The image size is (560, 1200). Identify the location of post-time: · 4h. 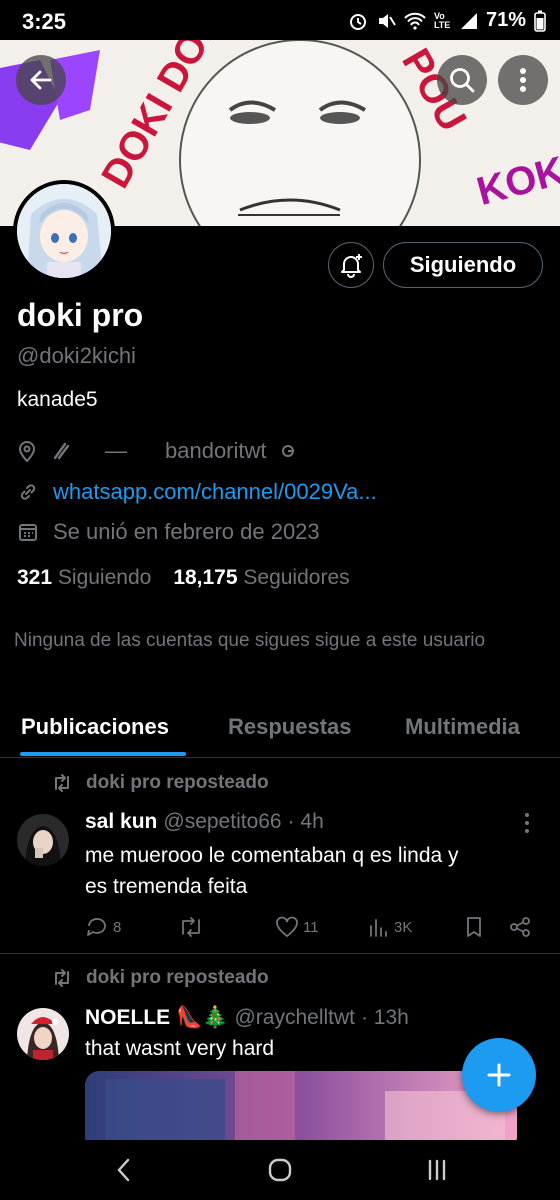
(305, 821).